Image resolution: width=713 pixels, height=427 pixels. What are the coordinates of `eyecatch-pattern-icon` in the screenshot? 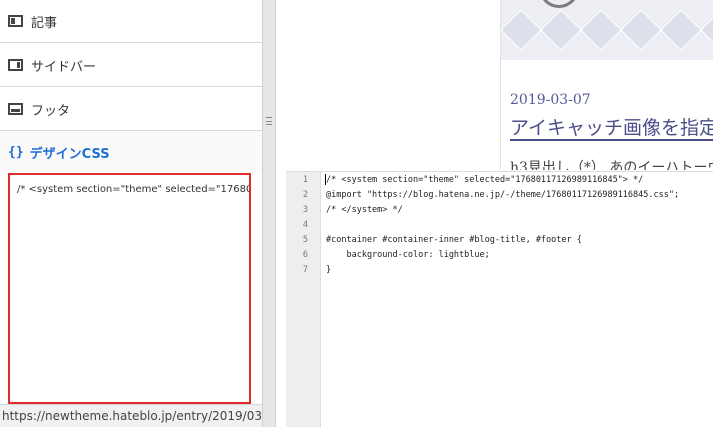 It's located at (607, 30).